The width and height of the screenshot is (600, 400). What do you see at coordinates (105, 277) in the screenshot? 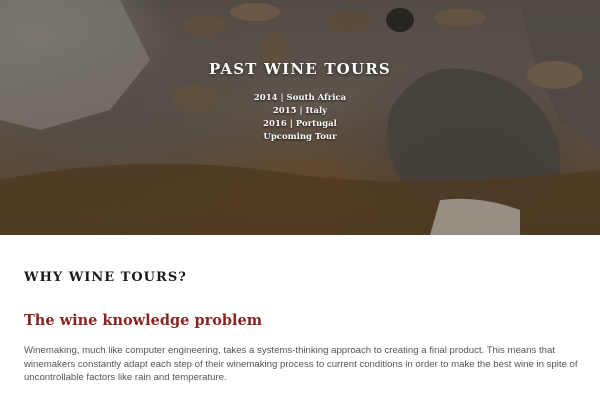
I see `section-heading: WHY WINE TOURS?` at bounding box center [105, 277].